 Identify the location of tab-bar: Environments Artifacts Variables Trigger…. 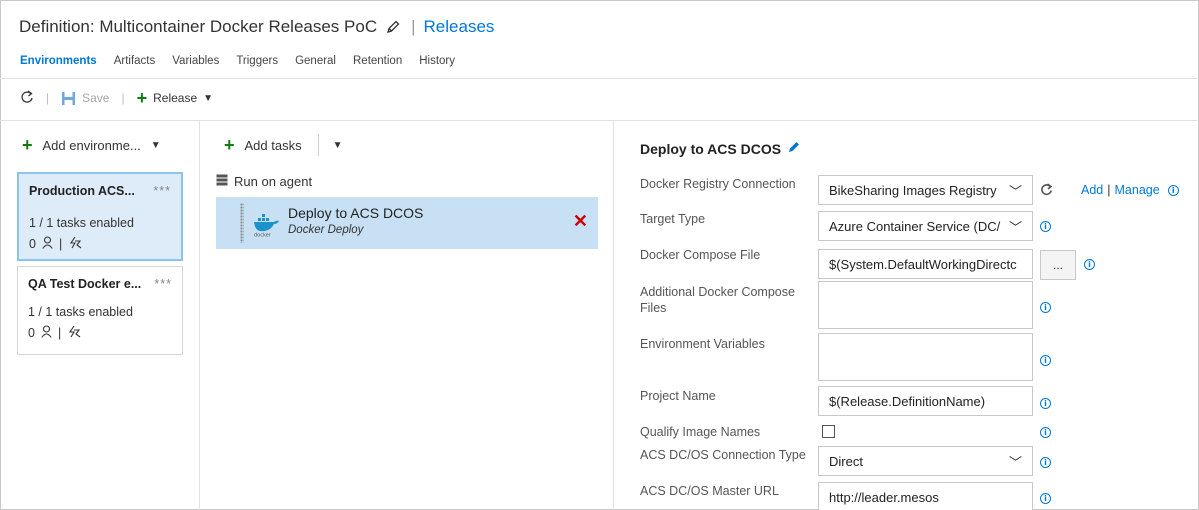
(237, 61).